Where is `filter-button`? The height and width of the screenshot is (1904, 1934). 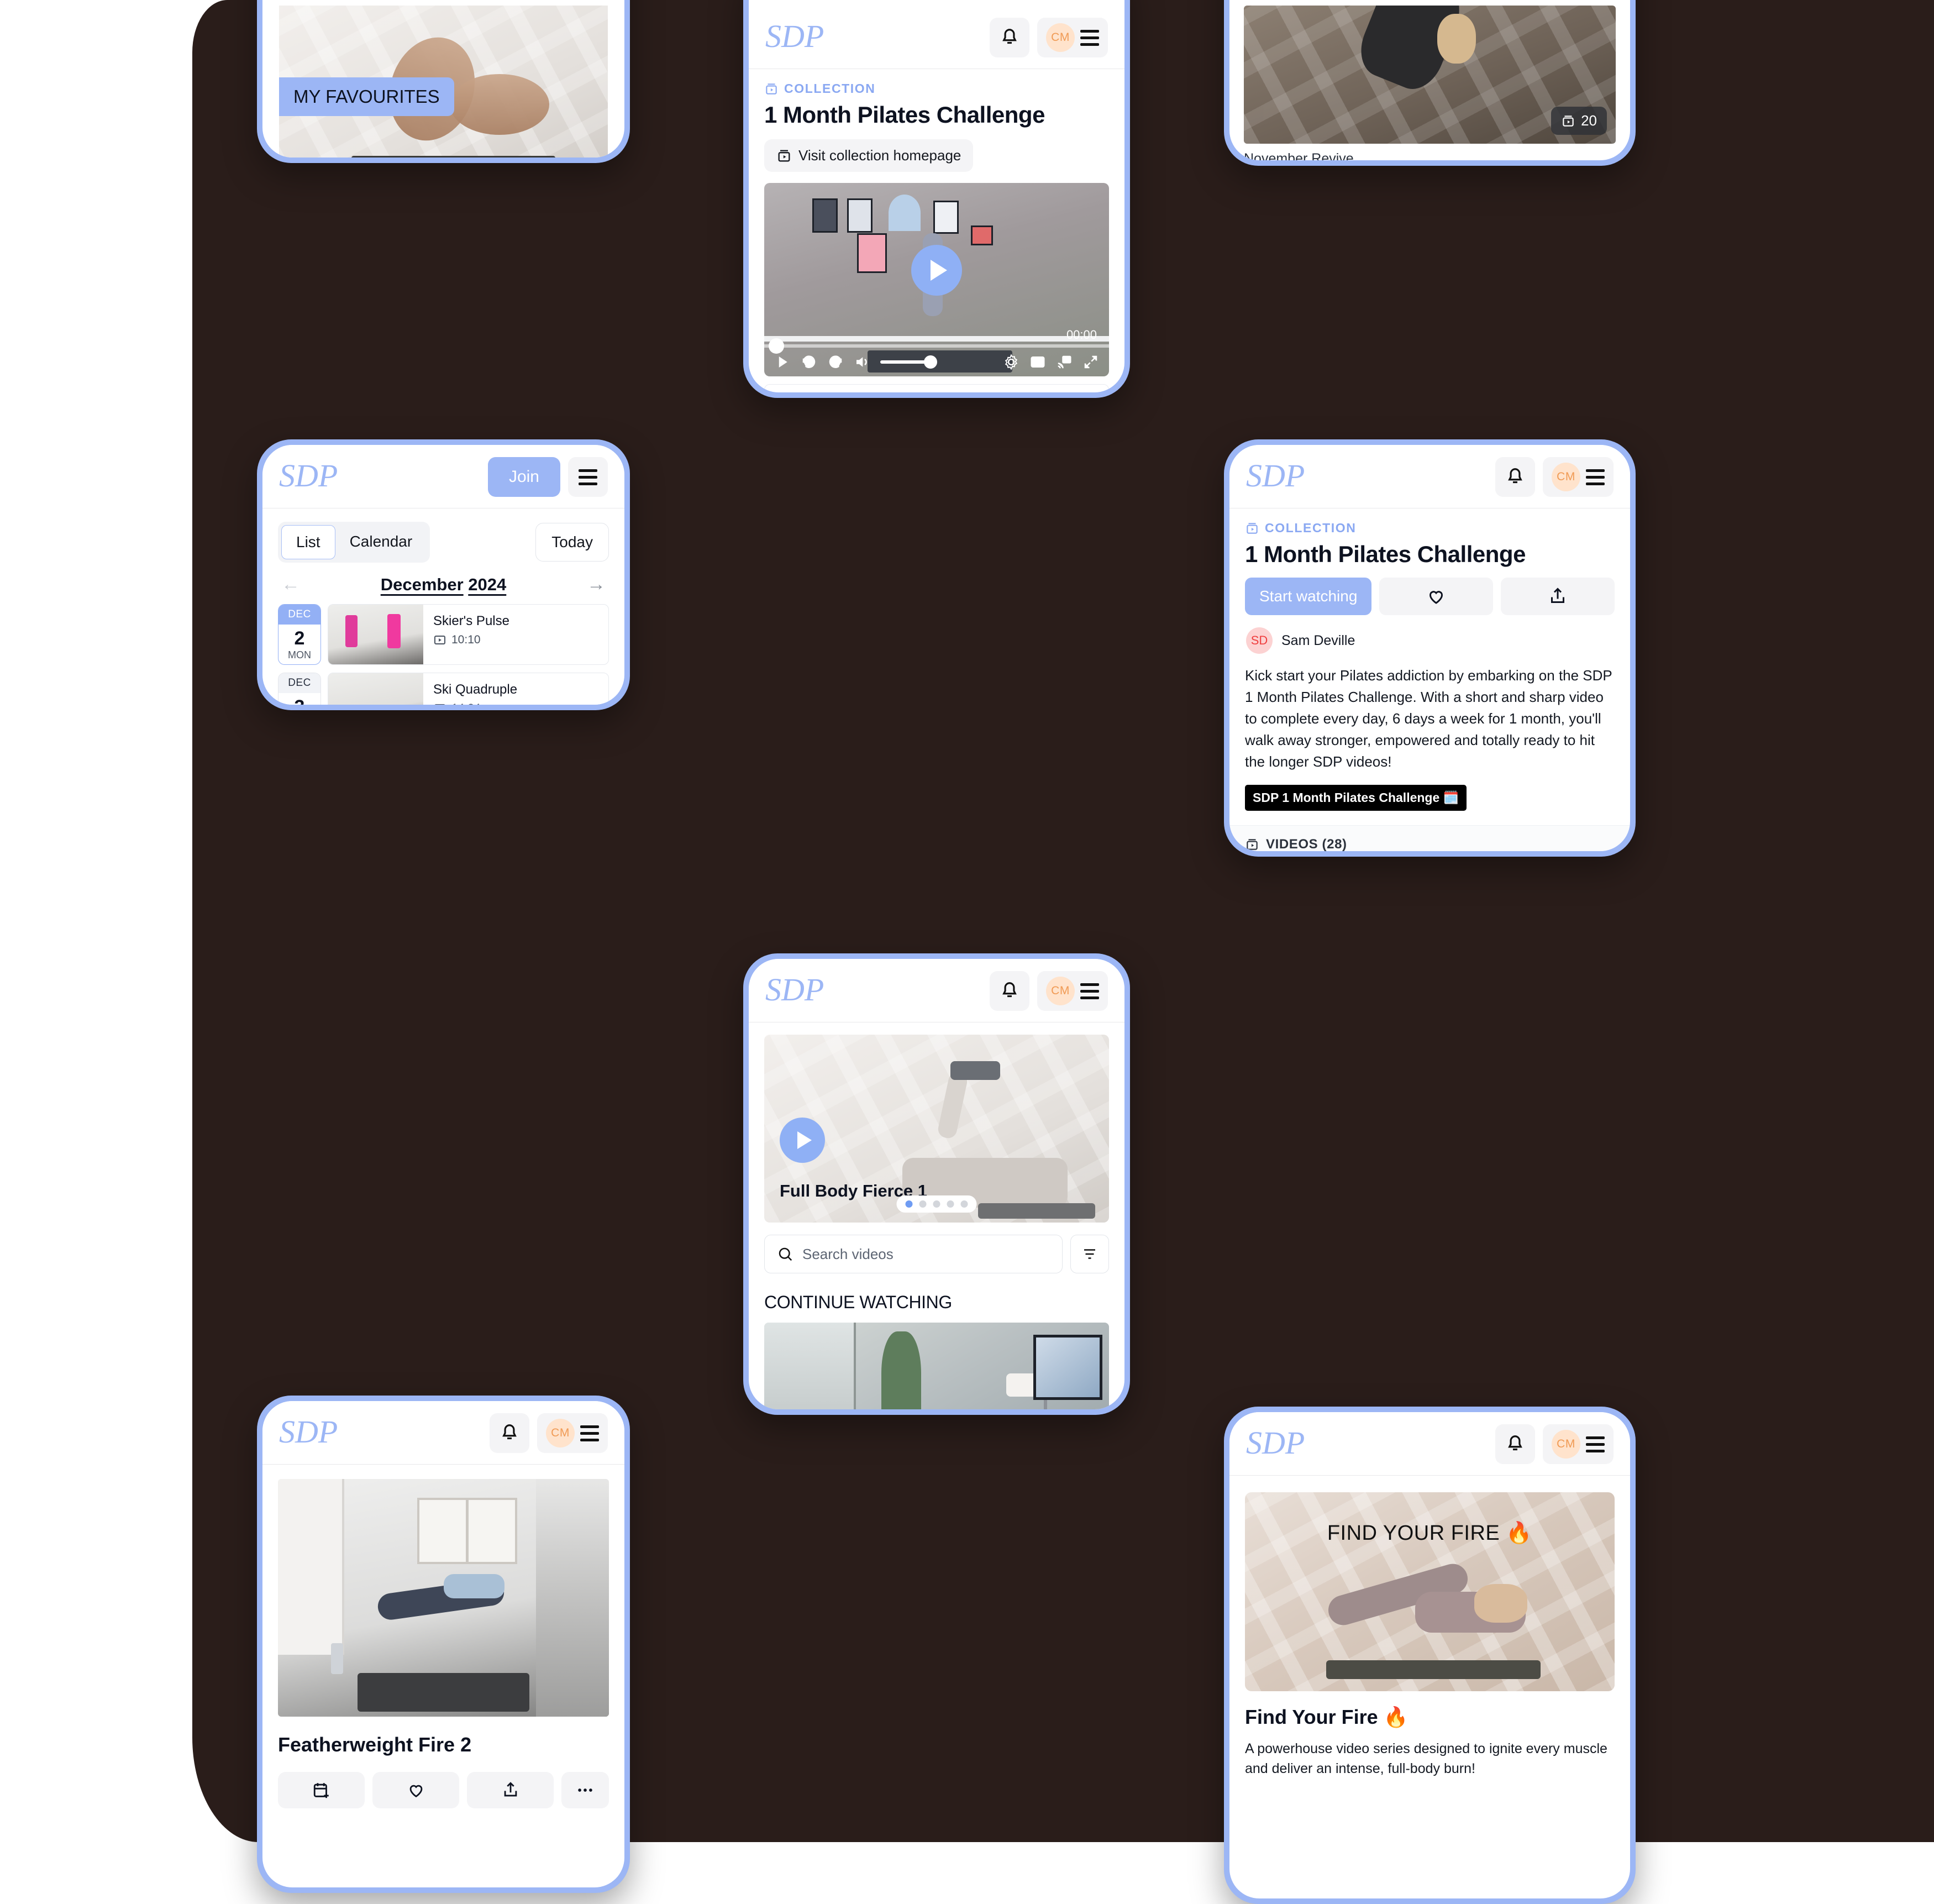 filter-button is located at coordinates (1089, 1254).